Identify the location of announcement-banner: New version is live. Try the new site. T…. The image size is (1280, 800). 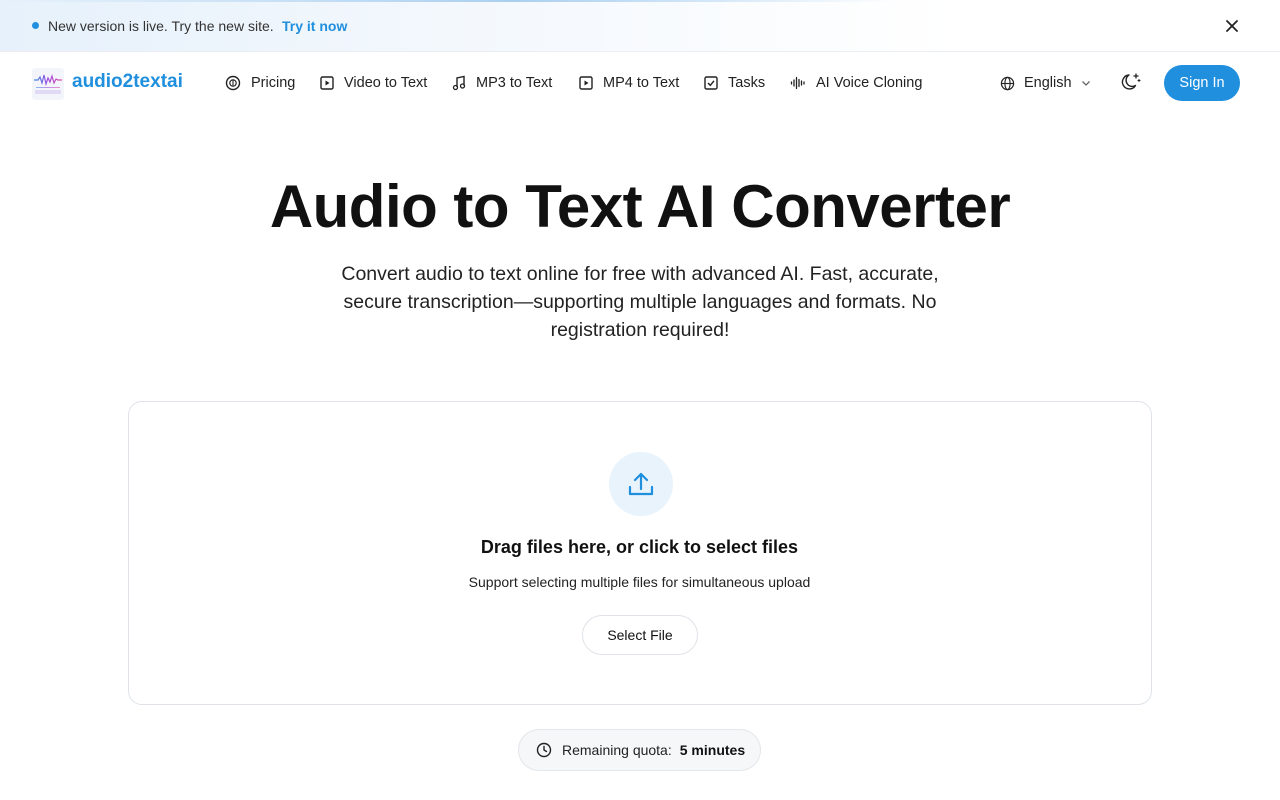
(640, 26).